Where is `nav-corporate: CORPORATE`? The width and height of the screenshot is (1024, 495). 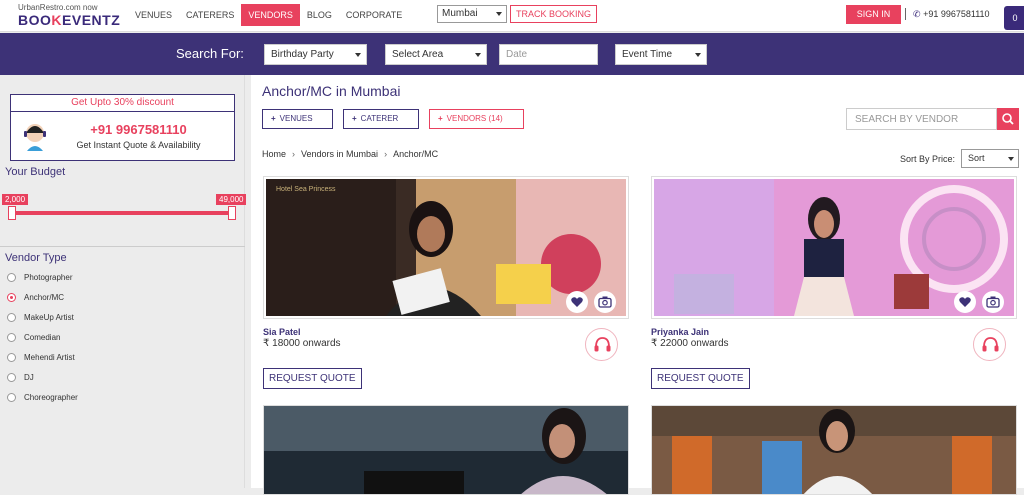 nav-corporate: CORPORATE is located at coordinates (374, 15).